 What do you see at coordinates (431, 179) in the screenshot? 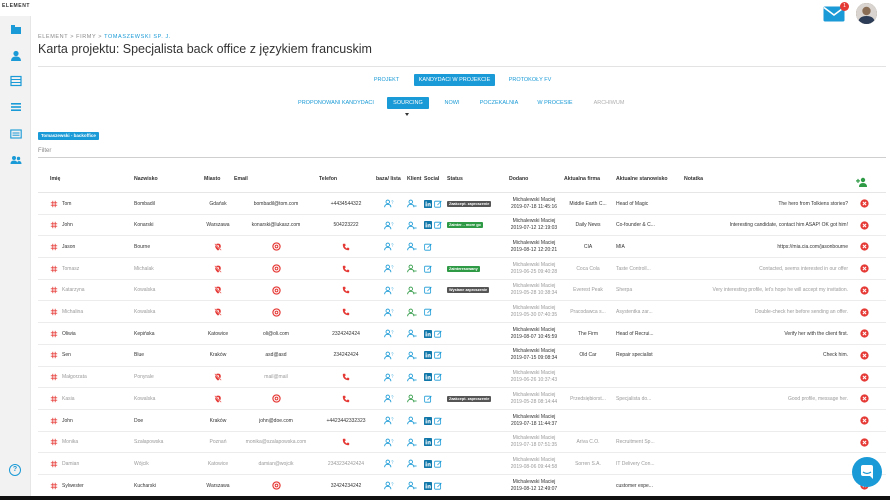
I see `col-social: Social` at bounding box center [431, 179].